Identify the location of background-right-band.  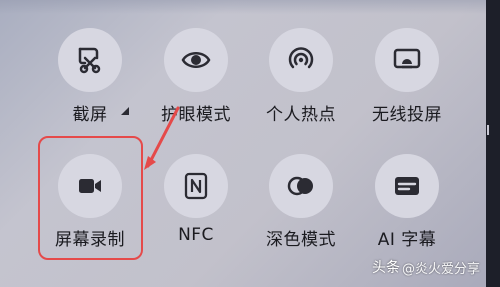
(493, 143).